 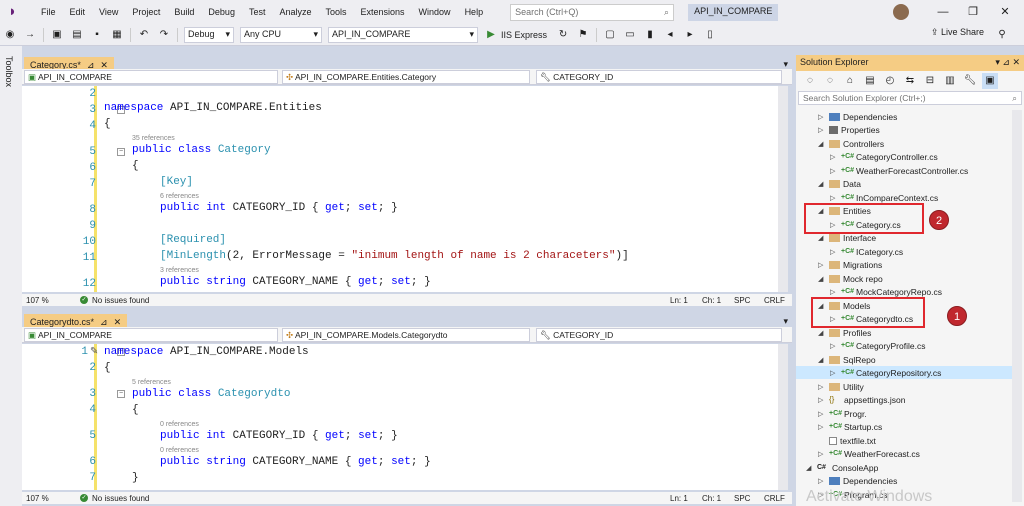 What do you see at coordinates (1016, 62) in the screenshot?
I see `close-icon: ✕` at bounding box center [1016, 62].